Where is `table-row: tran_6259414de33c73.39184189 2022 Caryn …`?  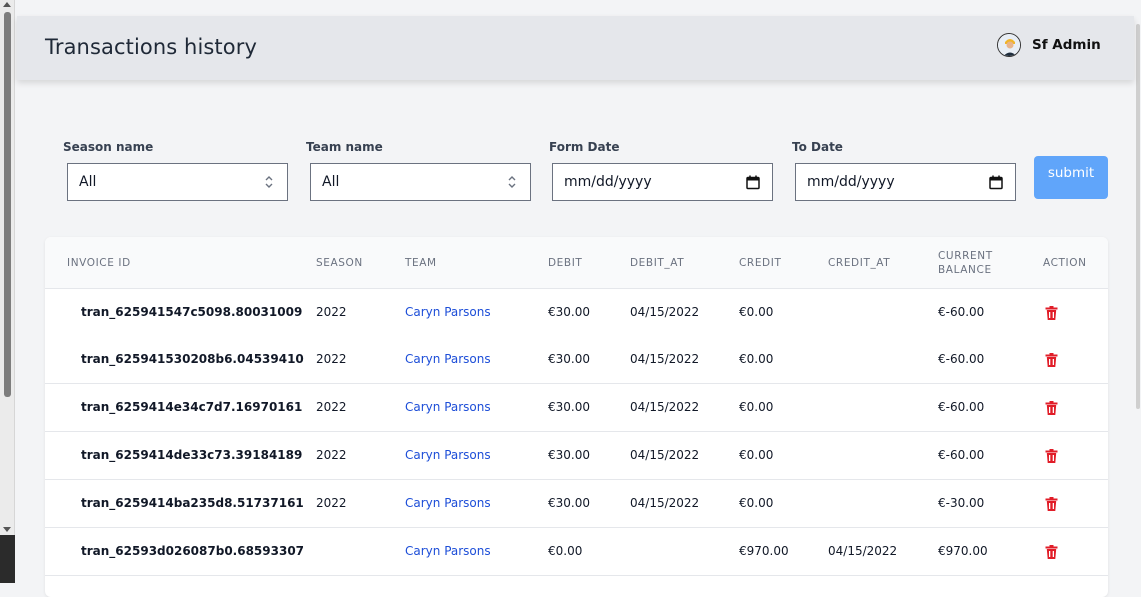 table-row: tran_6259414de33c73.39184189 2022 Caryn … is located at coordinates (576, 456).